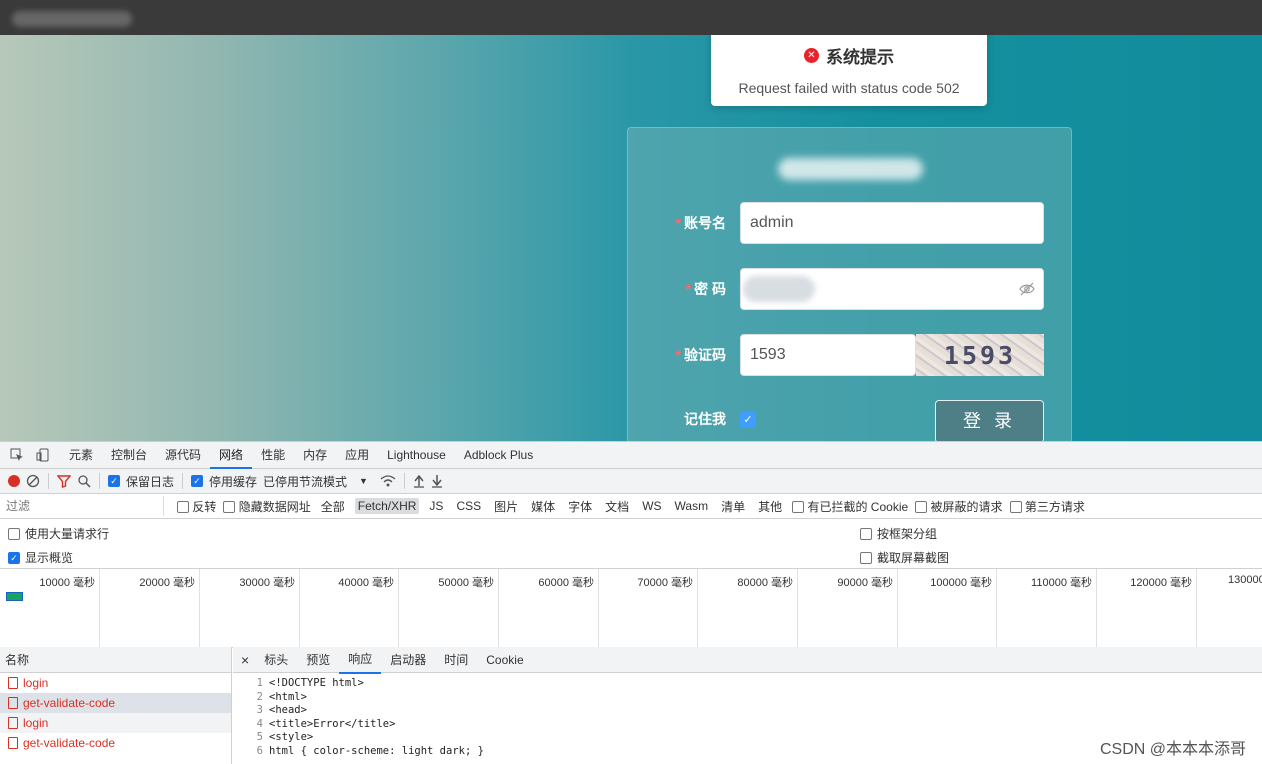 This screenshot has width=1262, height=764. I want to click on csdn-watermark: CSDN @本本本添哥, so click(1172, 749).